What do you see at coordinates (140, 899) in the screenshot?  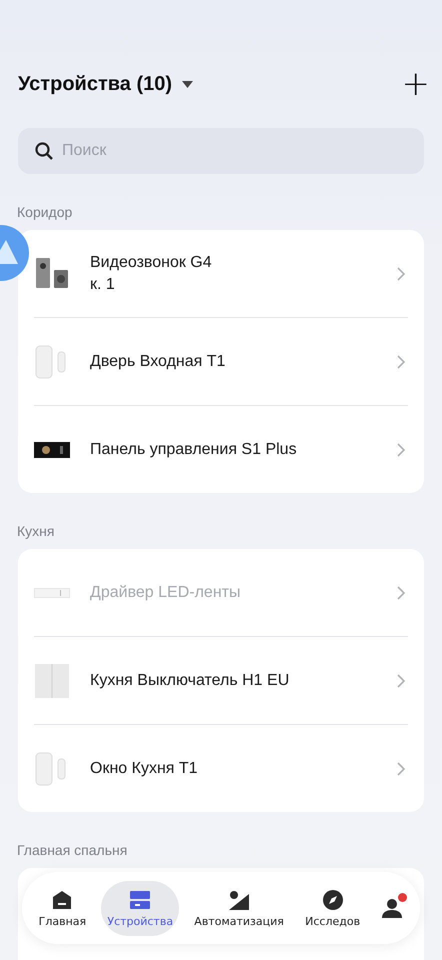 I see `devices-icon` at bounding box center [140, 899].